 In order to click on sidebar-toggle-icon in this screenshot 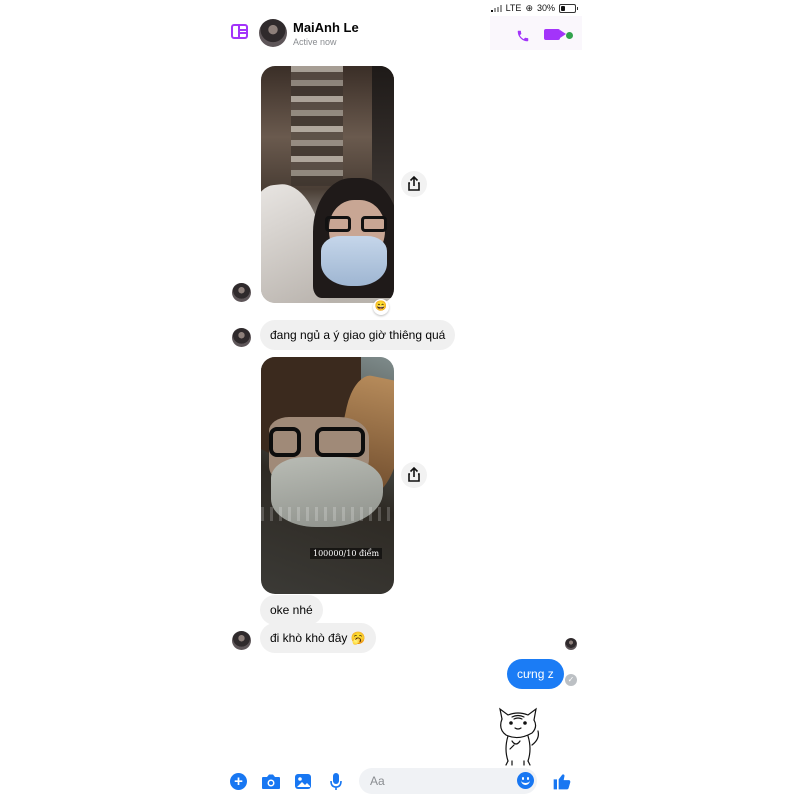, I will do `click(239, 31)`.